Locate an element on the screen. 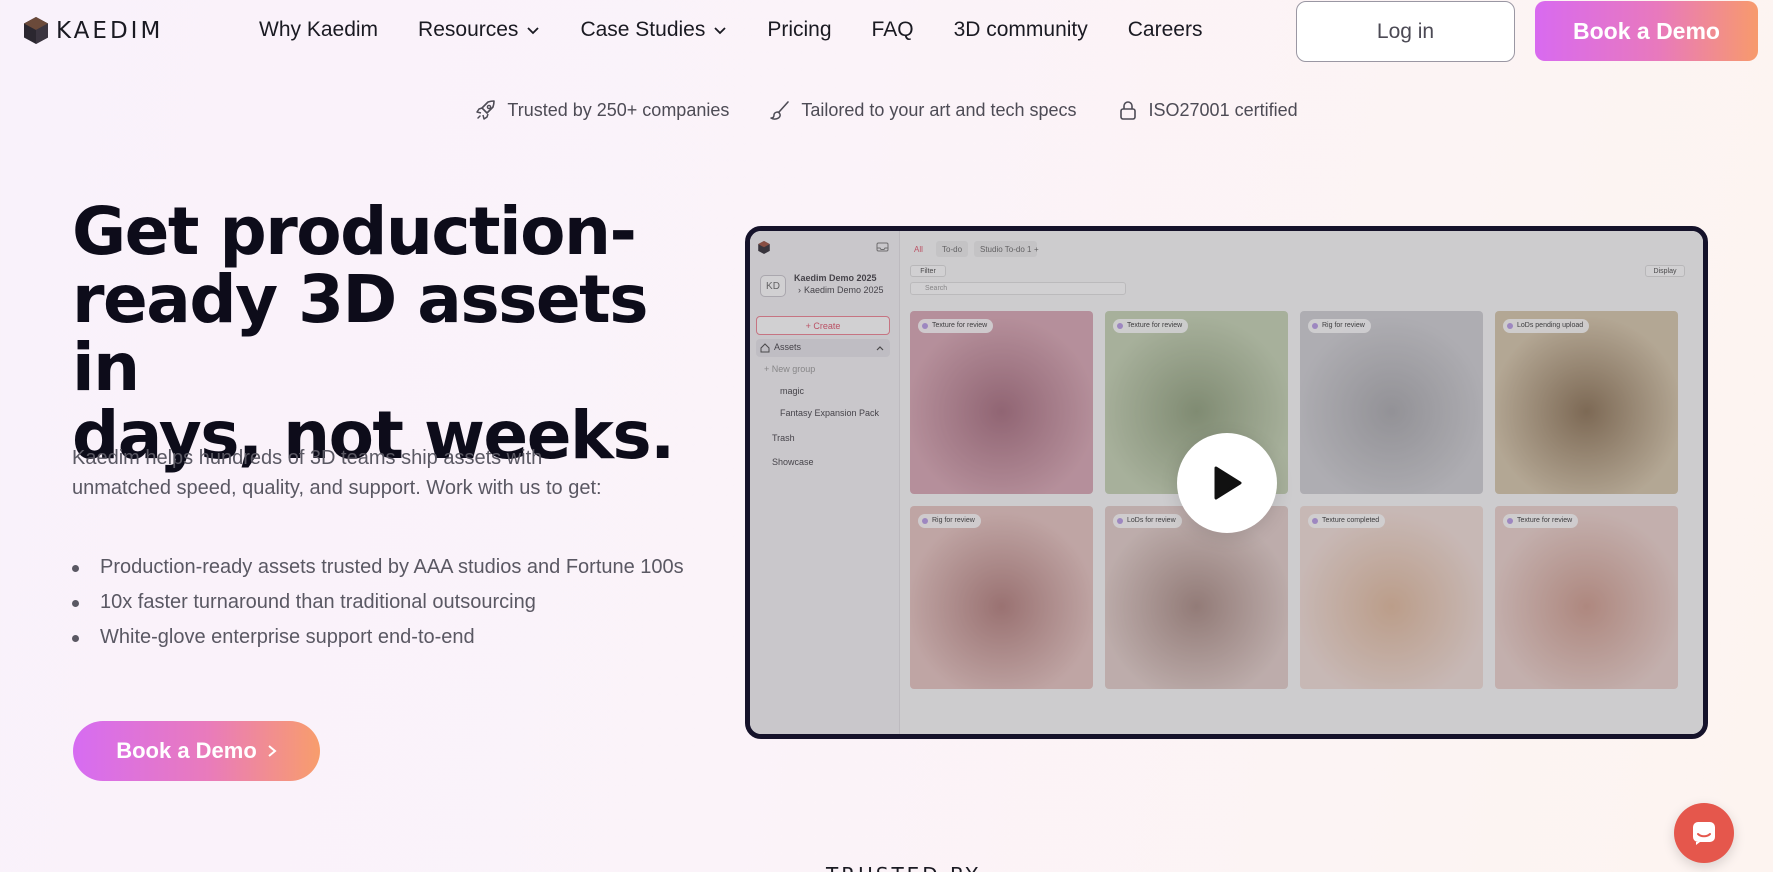 This screenshot has width=1773, height=872. chat-launcher-button is located at coordinates (1704, 833).